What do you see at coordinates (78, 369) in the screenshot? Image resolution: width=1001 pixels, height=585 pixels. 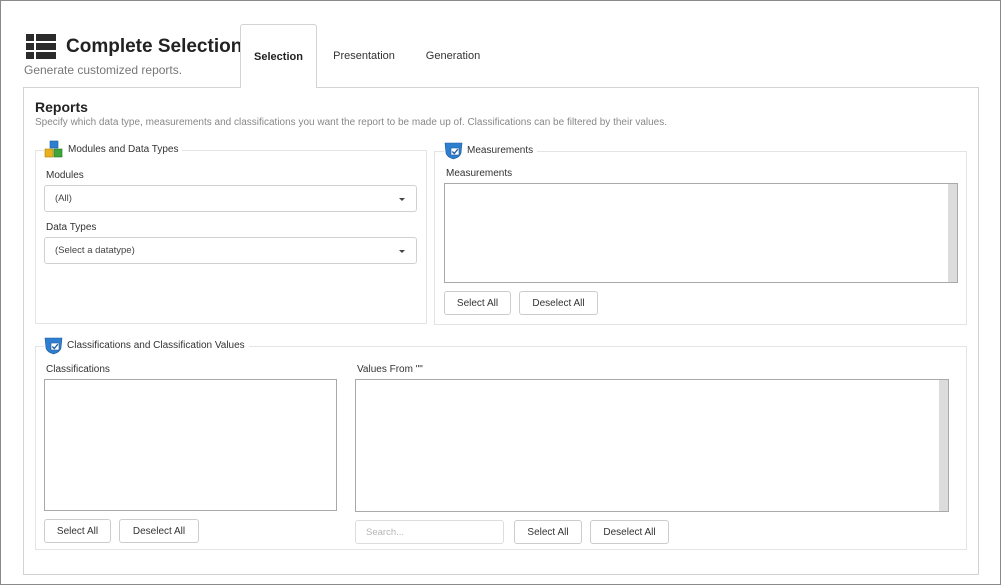 I see `classifications-label: Classifications` at bounding box center [78, 369].